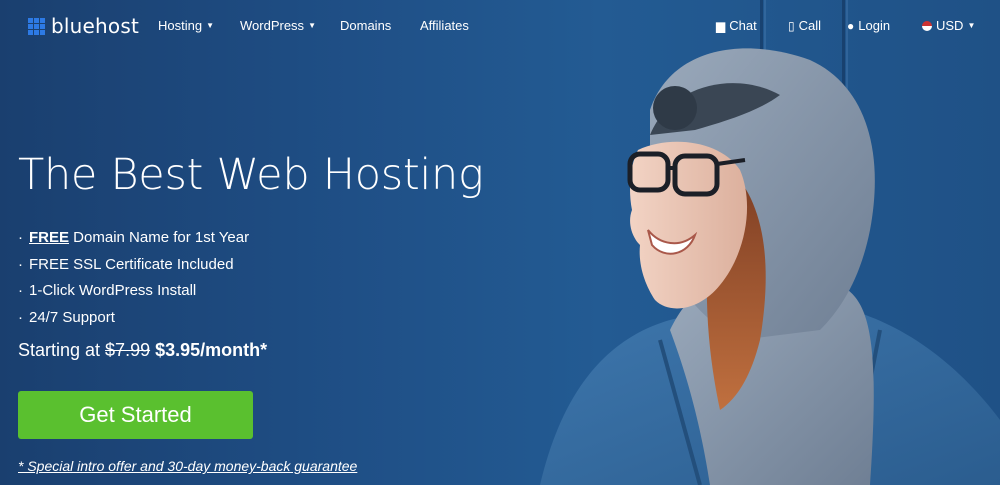 The height and width of the screenshot is (485, 1000). Describe the element at coordinates (927, 26) in the screenshot. I see `us-flag-icon` at that location.